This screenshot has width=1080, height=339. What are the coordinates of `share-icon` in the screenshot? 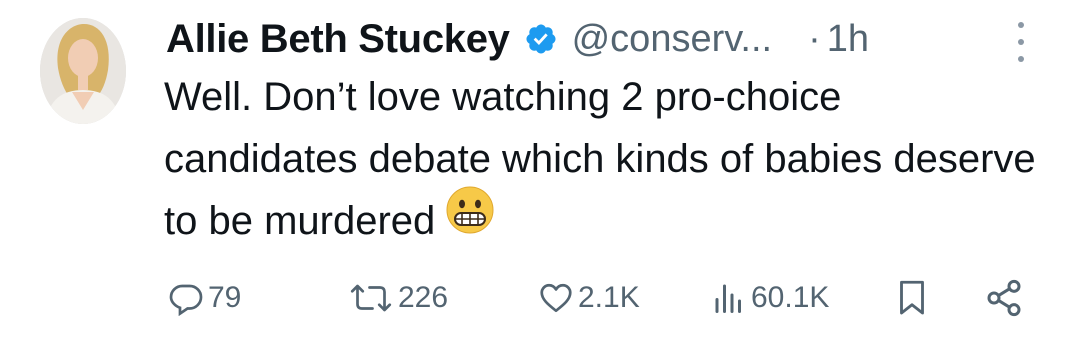 It's located at (1004, 298).